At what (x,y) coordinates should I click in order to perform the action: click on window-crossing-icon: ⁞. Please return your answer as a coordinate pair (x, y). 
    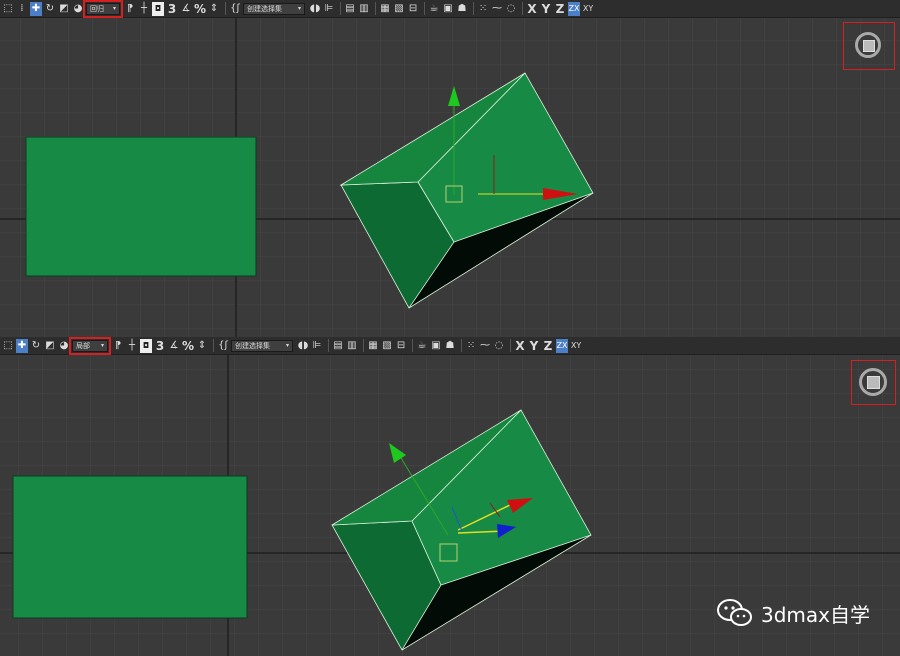
    Looking at the image, I should click on (22, 9).